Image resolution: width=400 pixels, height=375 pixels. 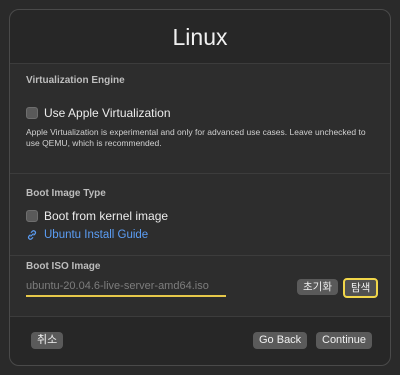 I want to click on boot-image-header: Boot Image Type, so click(x=66, y=193).